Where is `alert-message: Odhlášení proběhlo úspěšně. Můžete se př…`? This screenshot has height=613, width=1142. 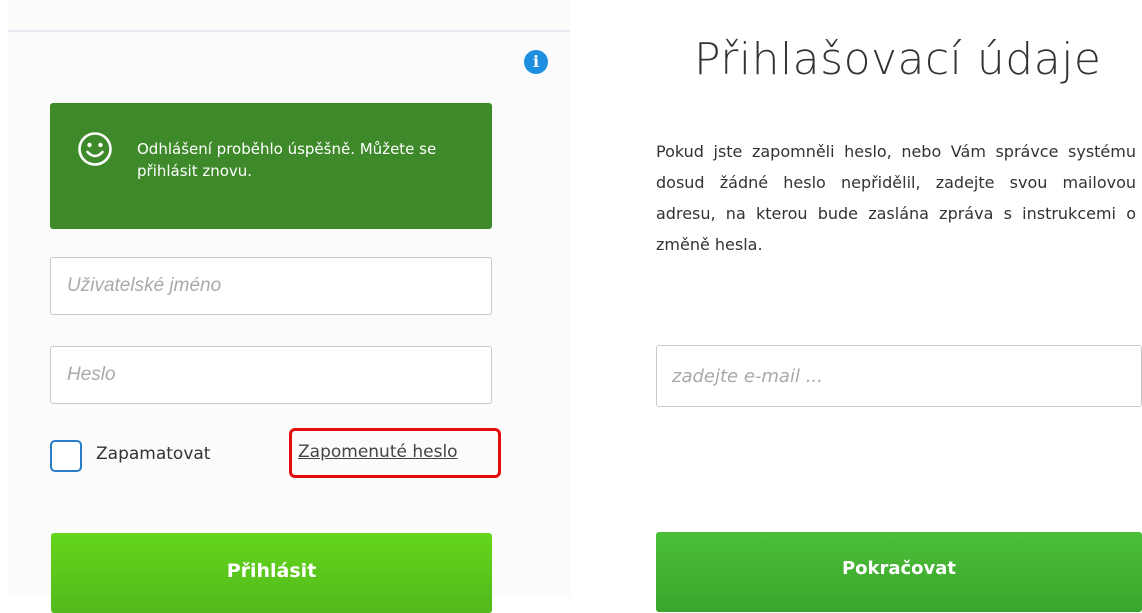
alert-message: Odhlášení proběhlo úspěšně. Můžete se př… is located at coordinates (287, 160).